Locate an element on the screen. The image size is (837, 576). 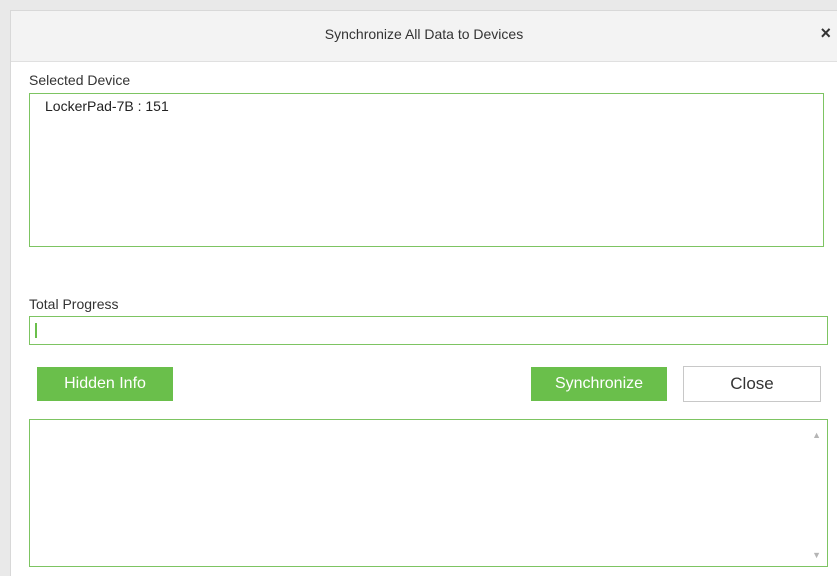
scroll-up-icon: ▲ is located at coordinates (816, 435).